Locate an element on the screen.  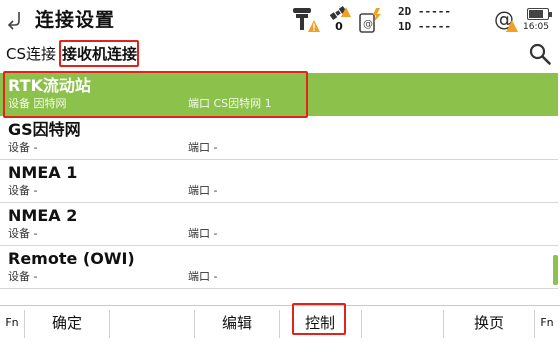
position-2d-status: 2D ----- is located at coordinates (424, 11).